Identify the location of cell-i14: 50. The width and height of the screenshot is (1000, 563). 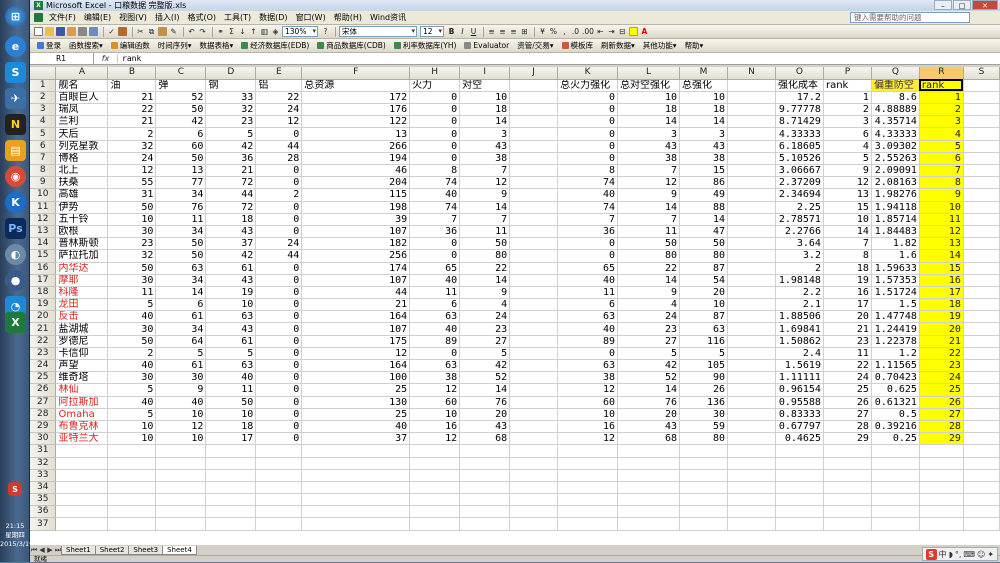
(485, 244).